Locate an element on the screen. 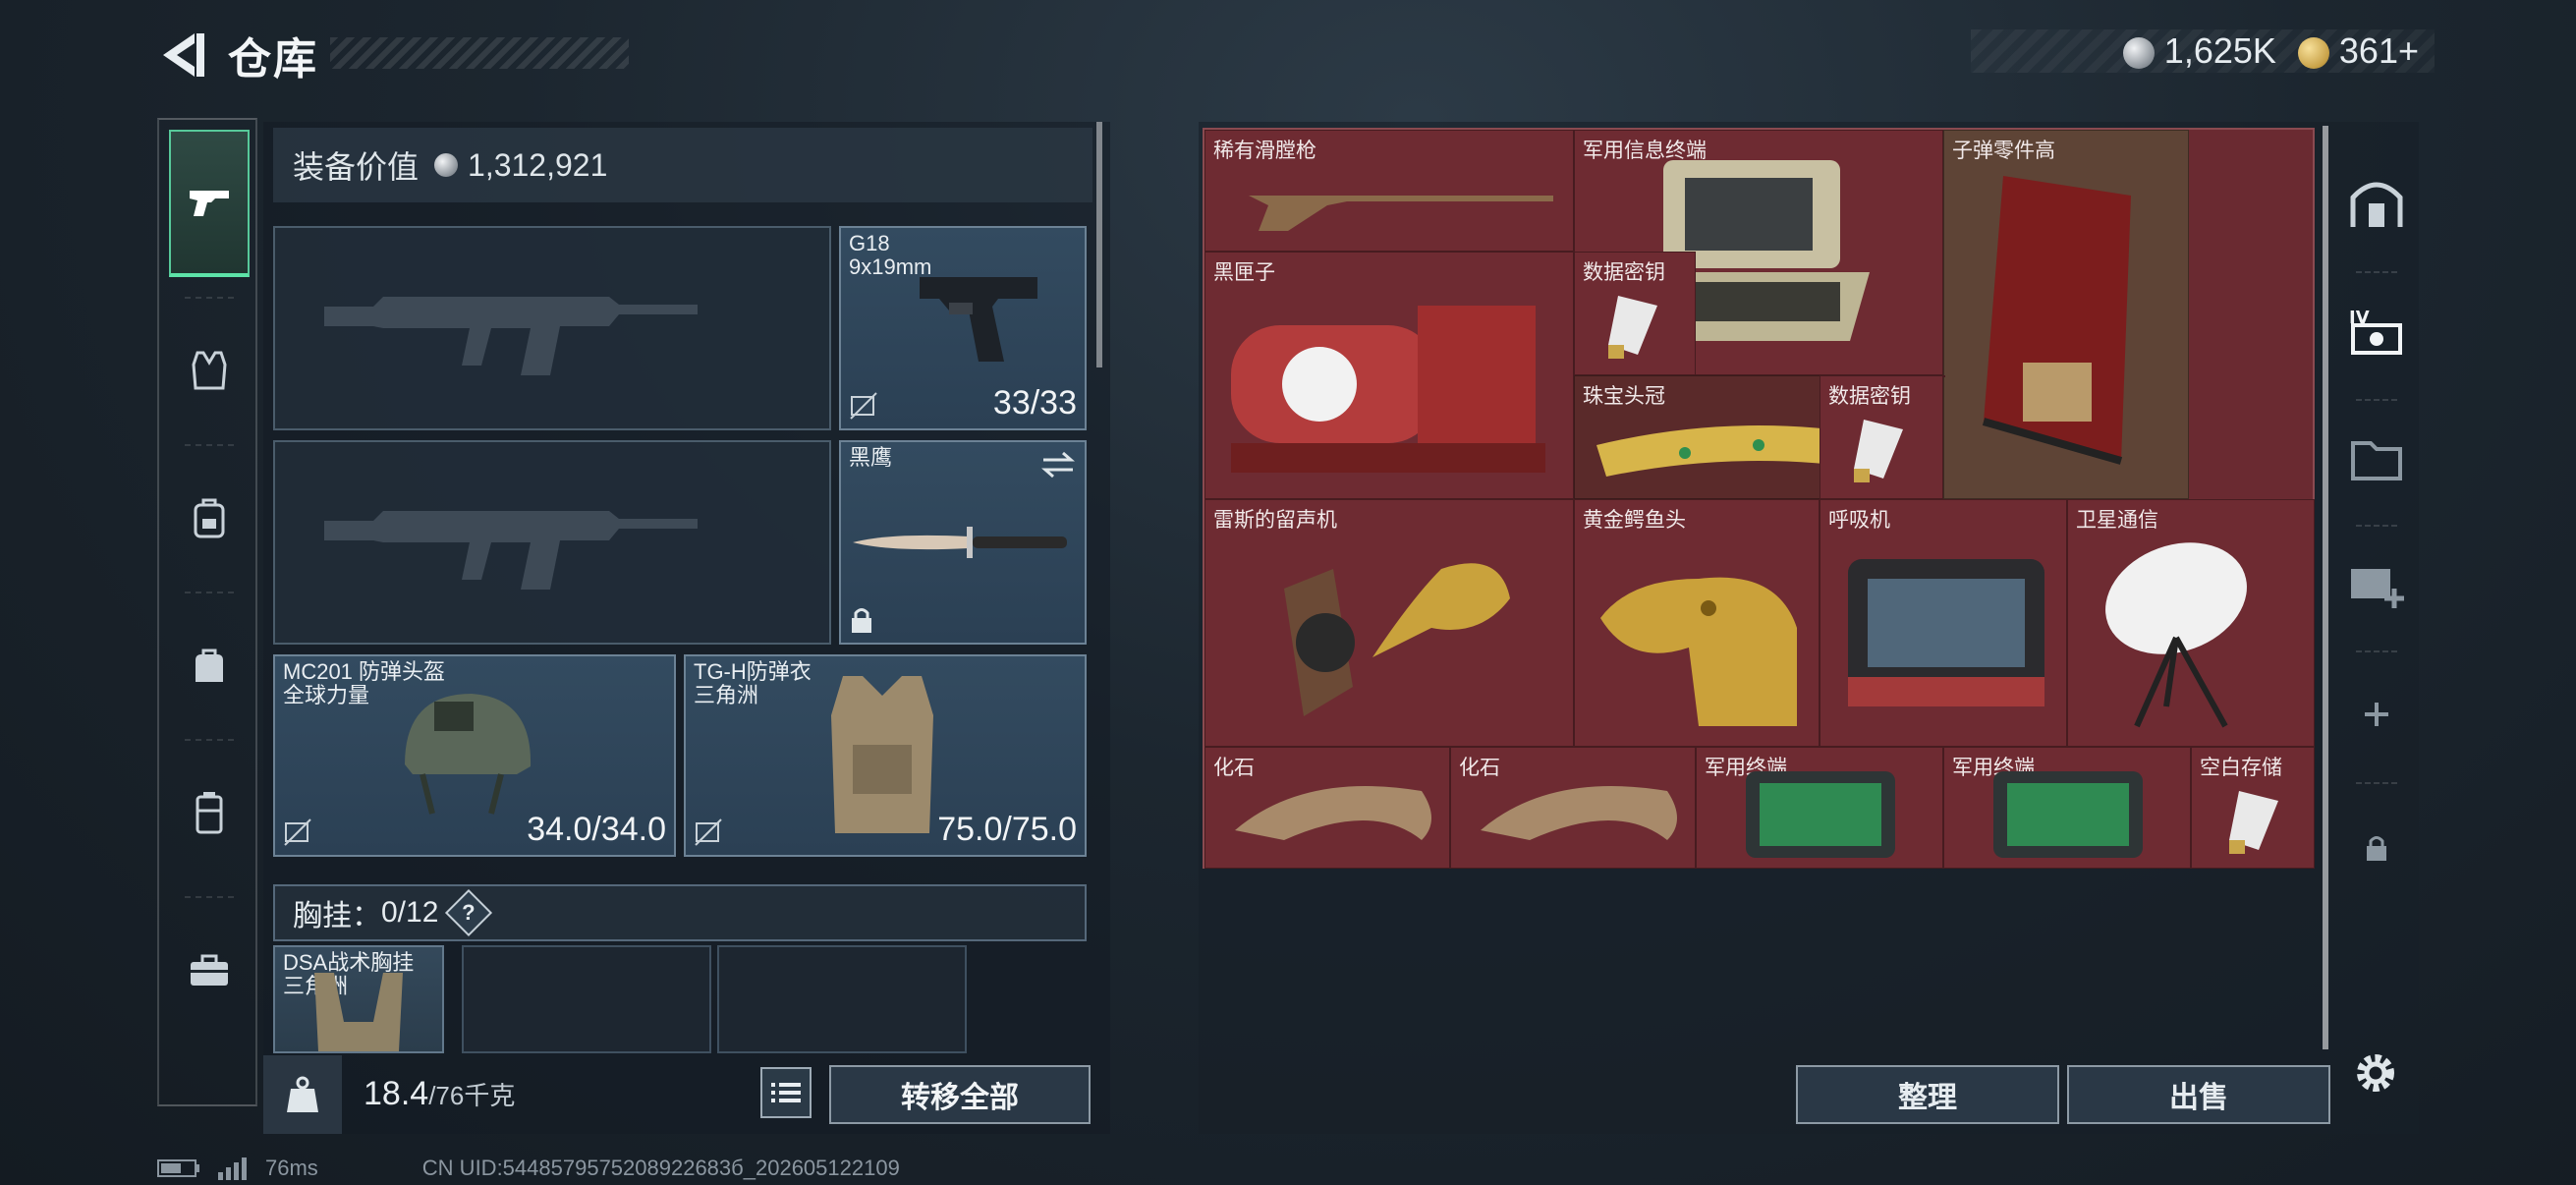 The image size is (2576, 1185). golden-croc-head-icon is located at coordinates (1698, 652).